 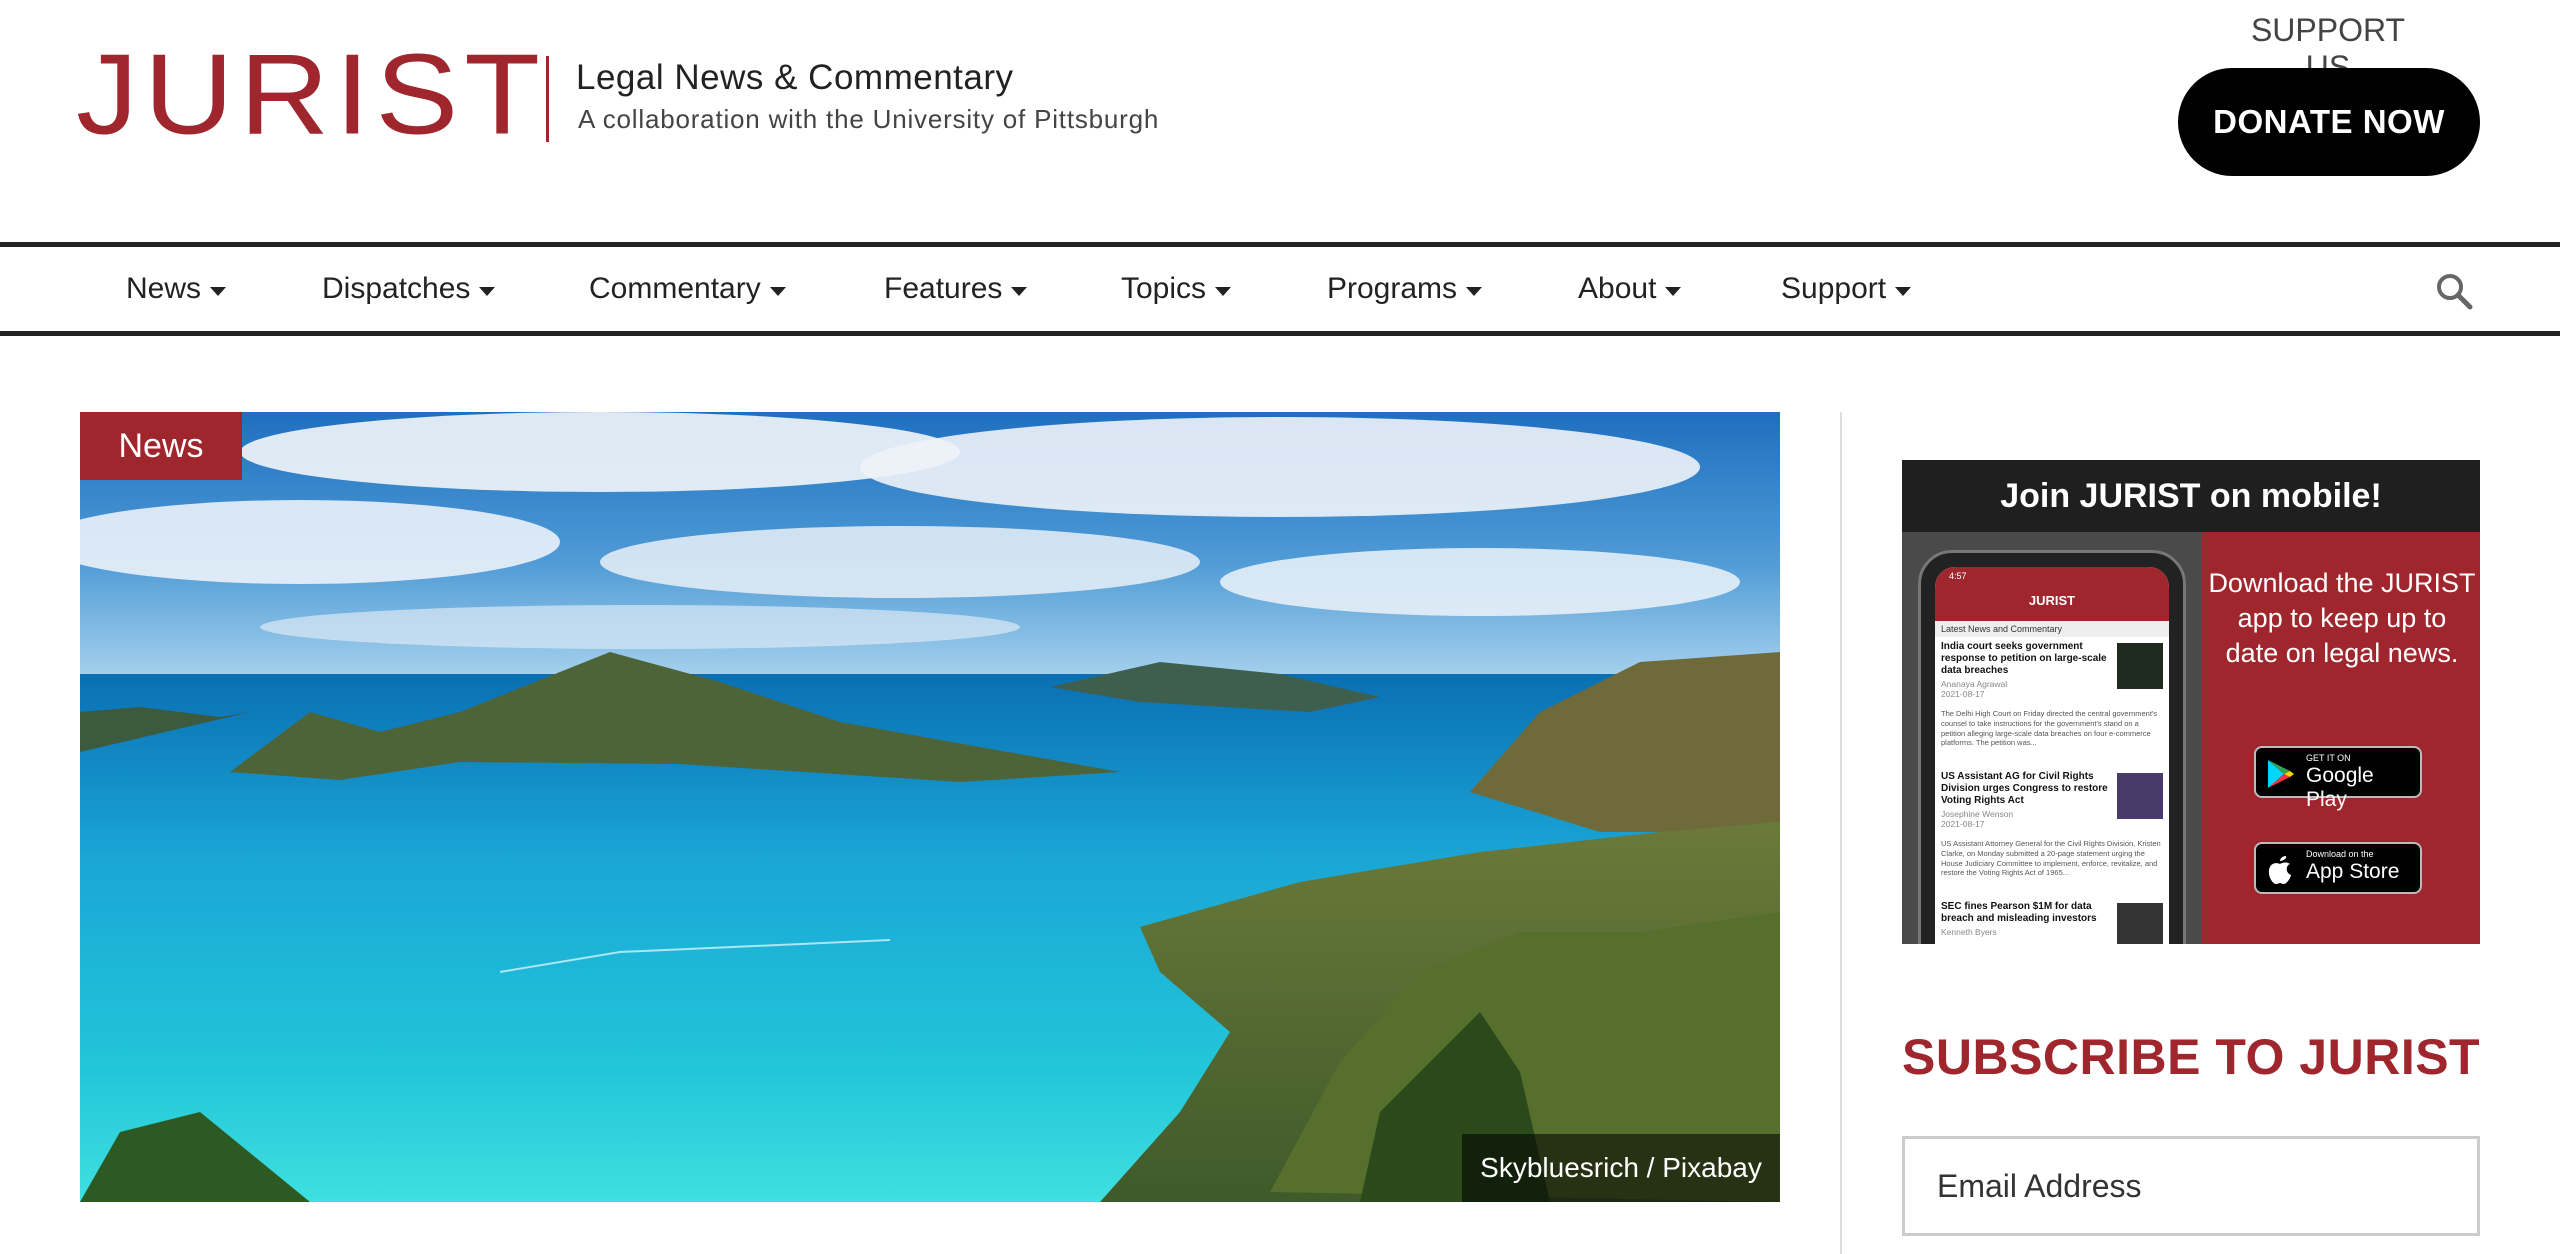 What do you see at coordinates (1164, 288) in the screenshot?
I see `nav-item-label: Topics` at bounding box center [1164, 288].